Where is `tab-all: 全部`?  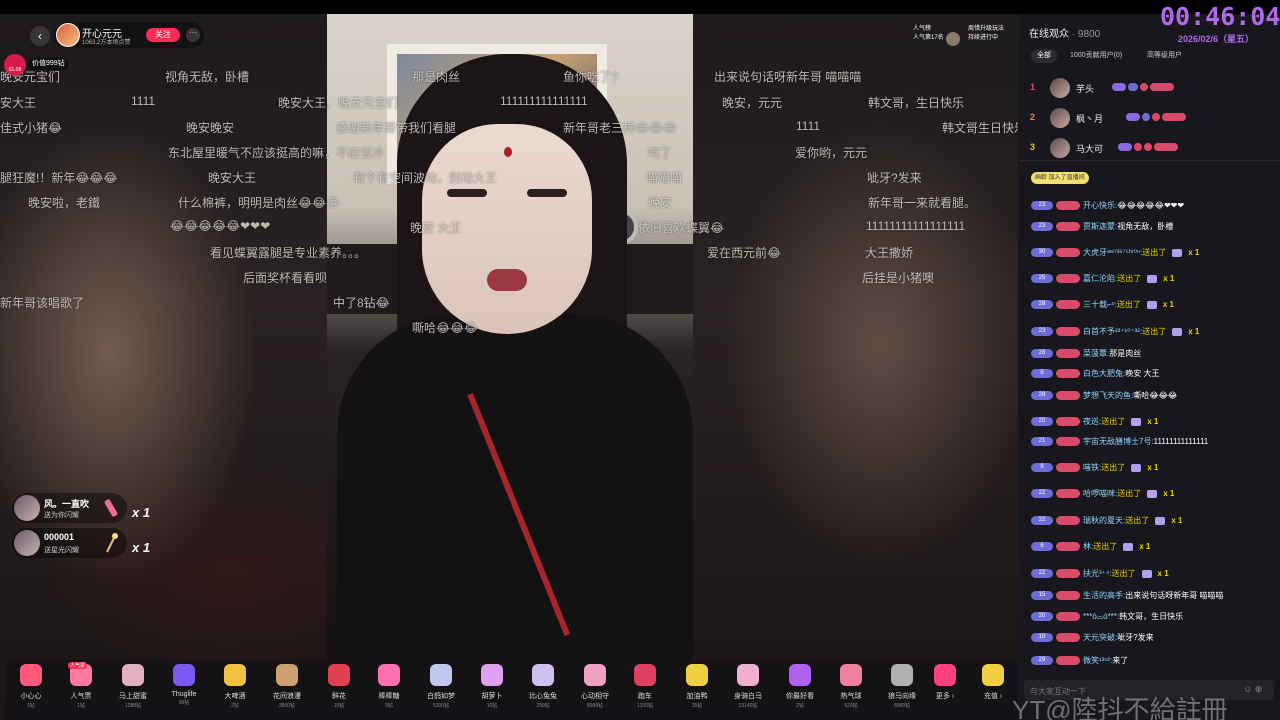
tab-all: 全部 is located at coordinates (1044, 56).